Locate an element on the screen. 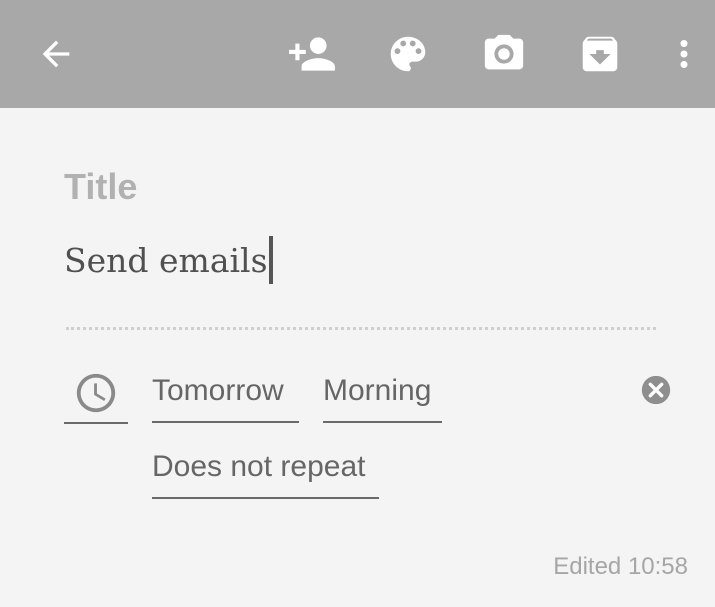 This screenshot has width=715, height=607. reminder-repeat-dropdown: Does not repeat is located at coordinates (265, 472).